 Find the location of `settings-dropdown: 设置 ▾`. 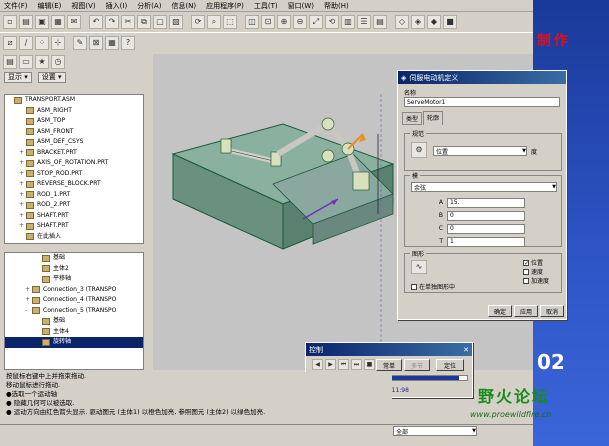

settings-dropdown: 设置 ▾ is located at coordinates (51, 77).